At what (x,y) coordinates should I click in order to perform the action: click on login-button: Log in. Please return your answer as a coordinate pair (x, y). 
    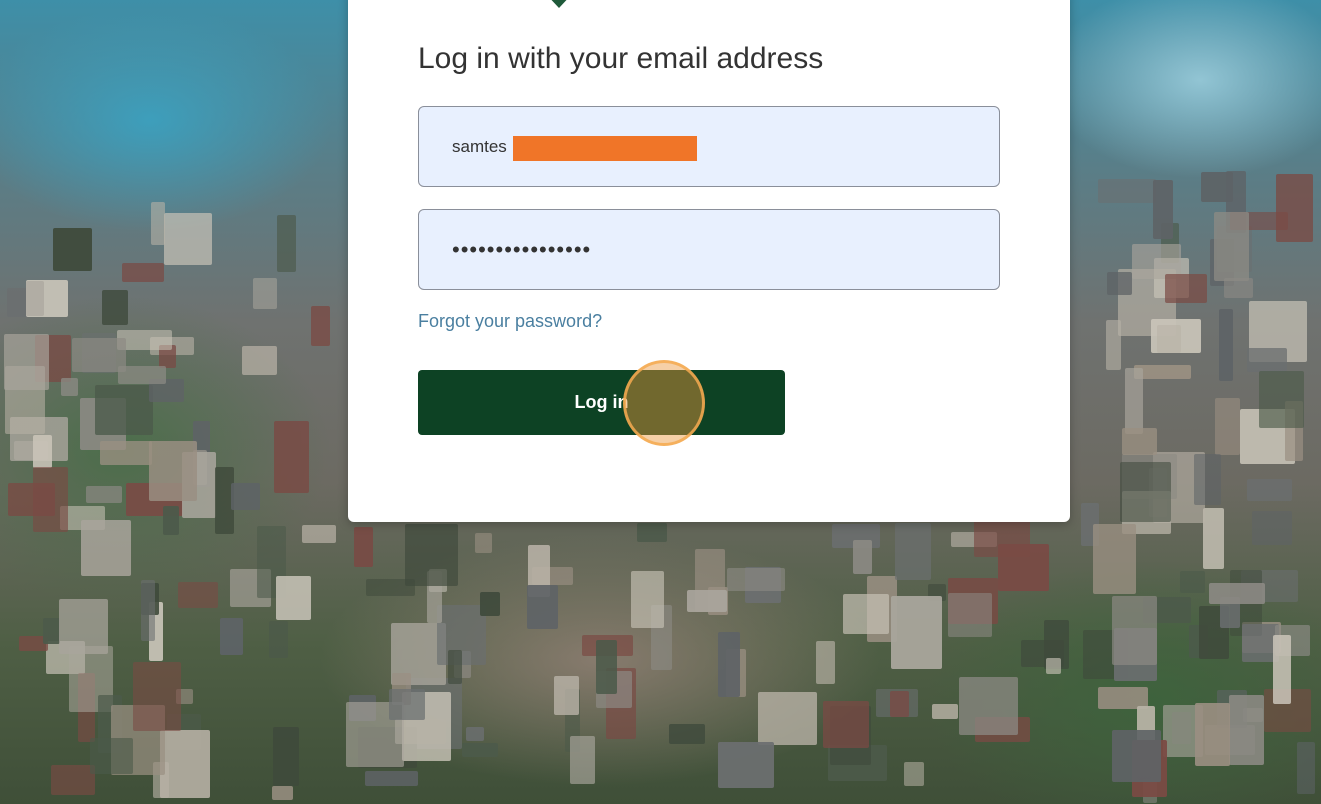
    Looking at the image, I should click on (601, 402).